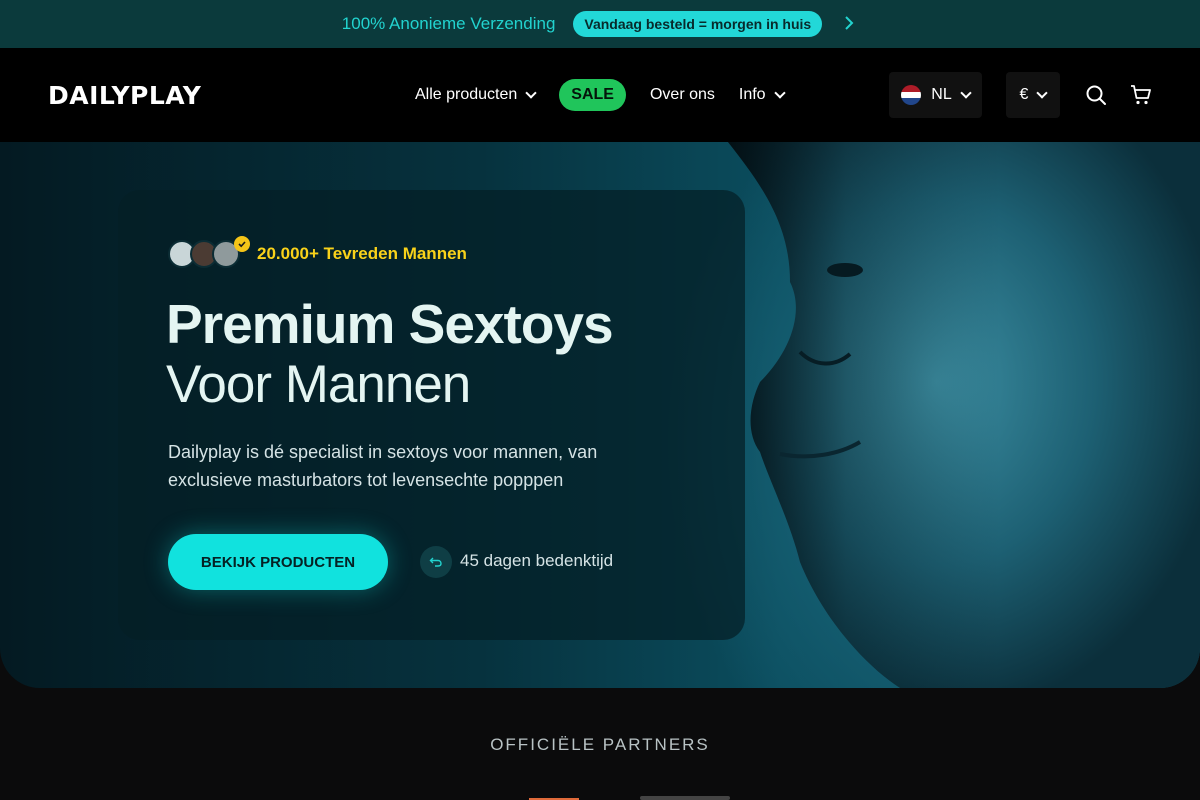 This screenshot has width=1200, height=800. I want to click on partners-heading: OFFICIËLE PARTNERS, so click(600, 744).